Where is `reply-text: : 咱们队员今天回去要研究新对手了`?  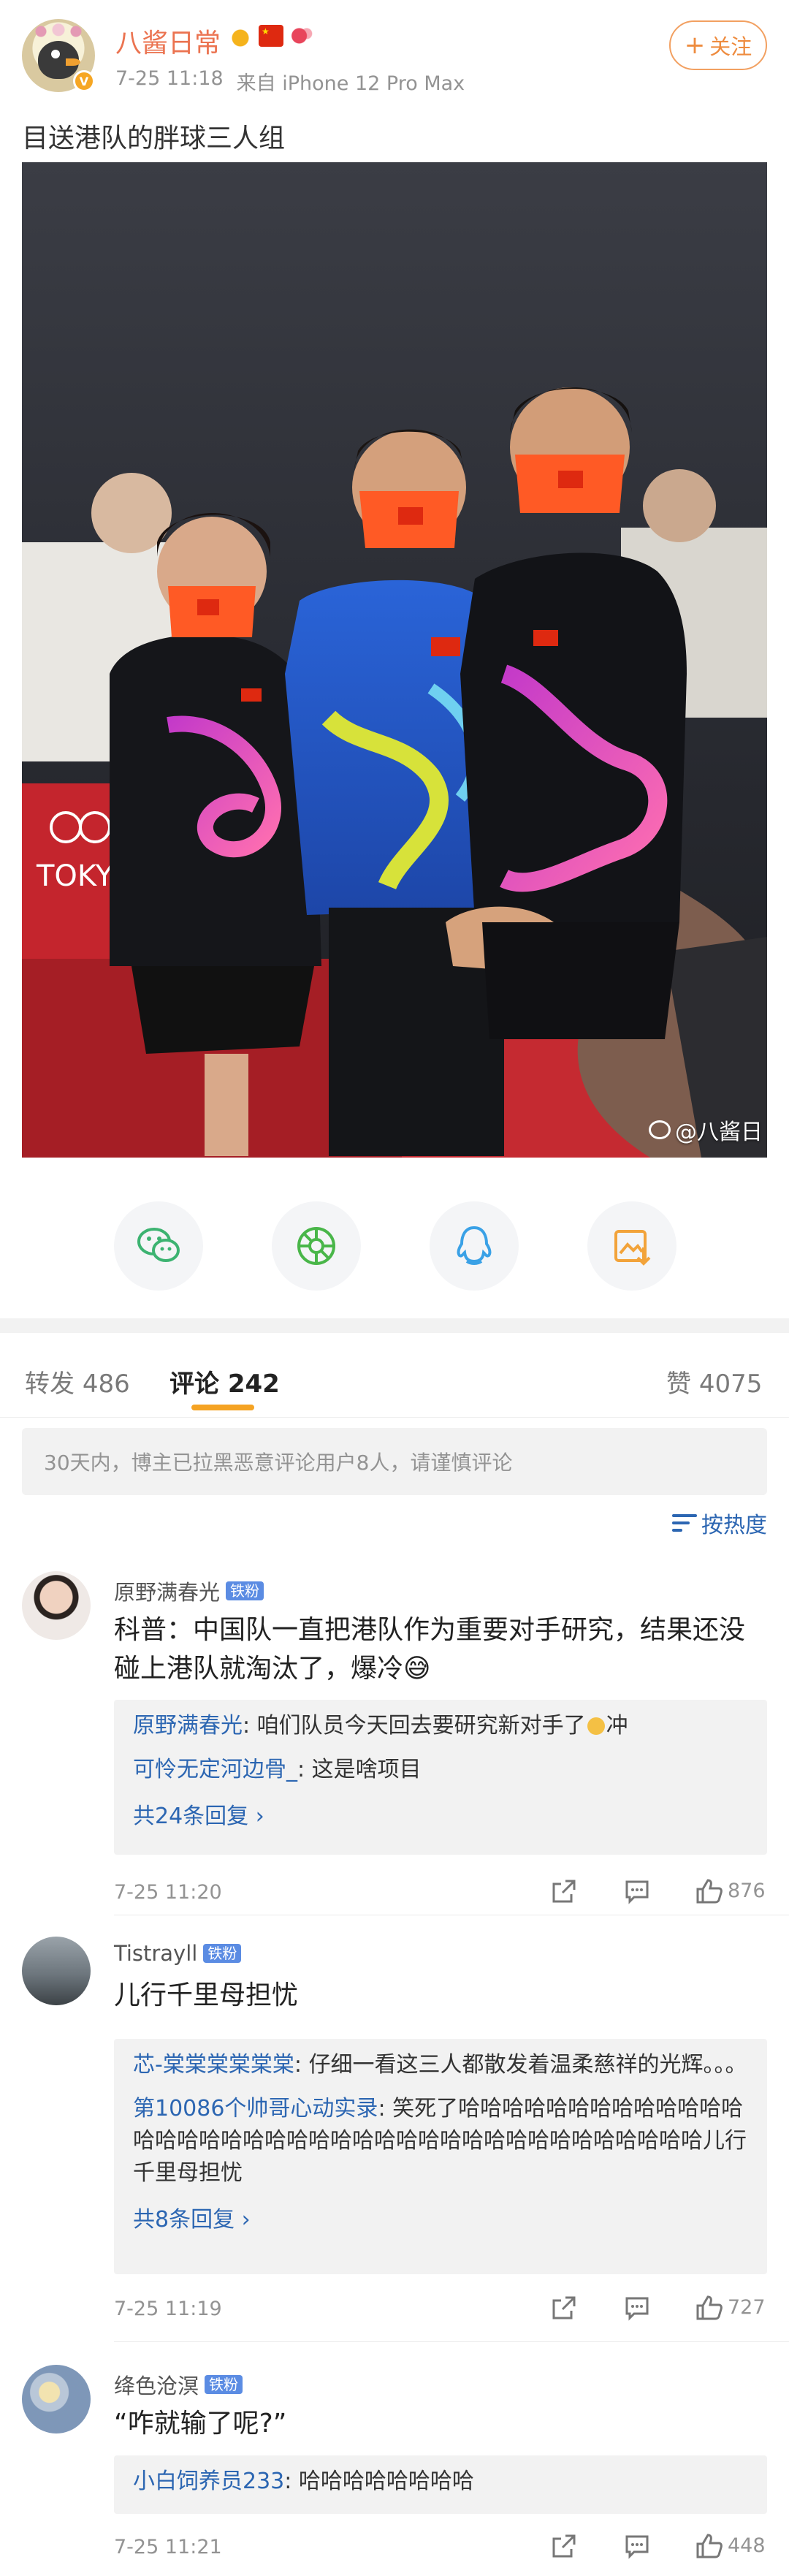
reply-text: : 咱们队员今天回去要研究新对手了 is located at coordinates (414, 1726).